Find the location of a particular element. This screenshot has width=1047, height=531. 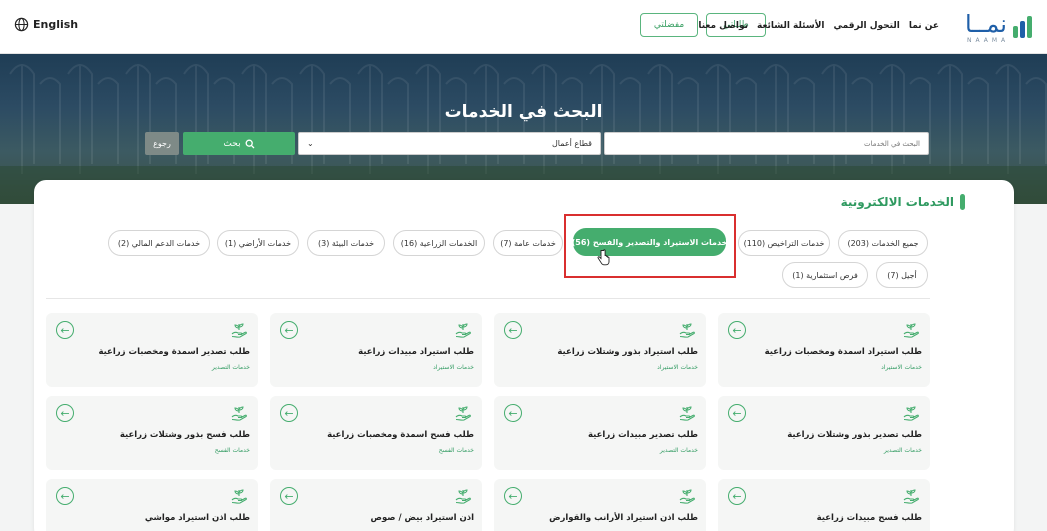

service-title: طلب استيراد مبيدات زراعية is located at coordinates (416, 352).